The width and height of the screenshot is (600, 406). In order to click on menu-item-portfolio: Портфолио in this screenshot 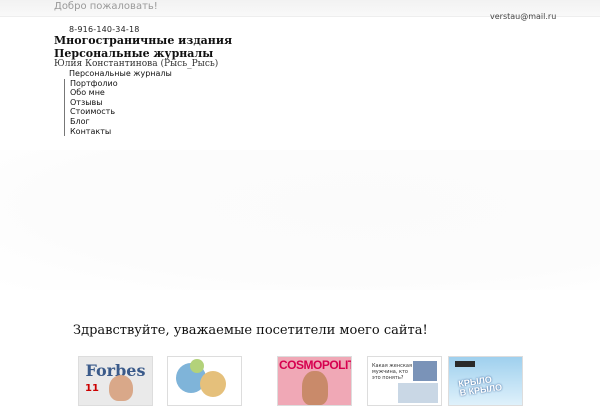, I will do `click(118, 83)`.